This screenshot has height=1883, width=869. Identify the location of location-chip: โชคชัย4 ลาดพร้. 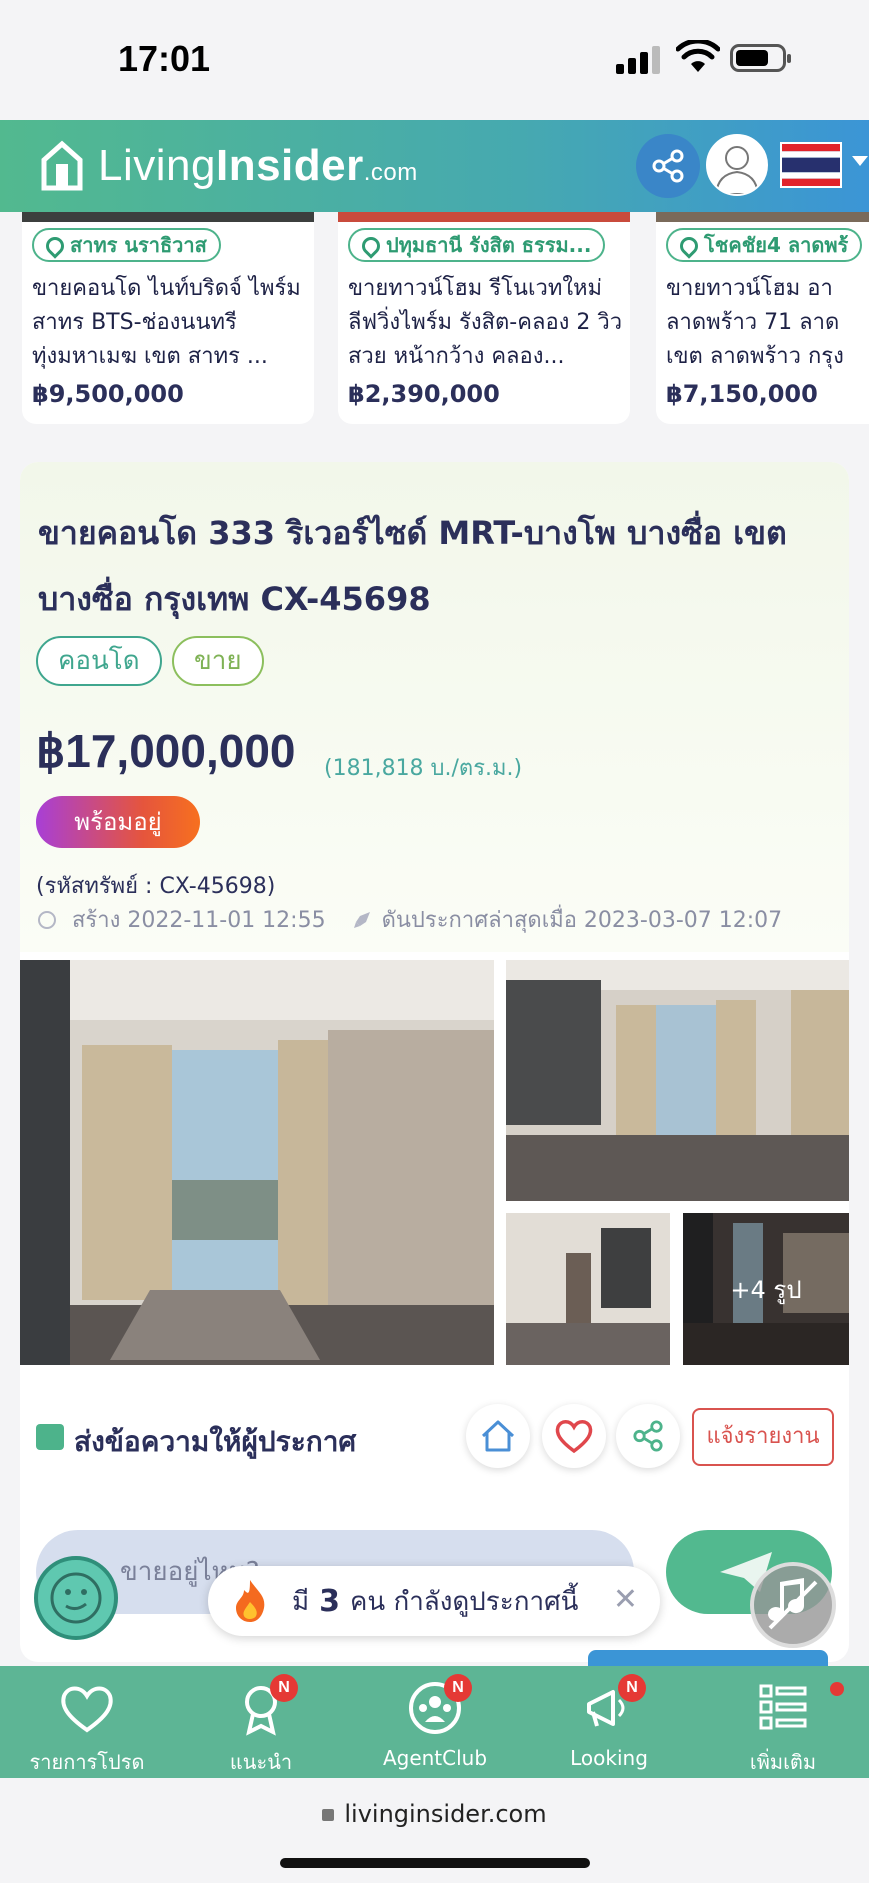
(764, 245).